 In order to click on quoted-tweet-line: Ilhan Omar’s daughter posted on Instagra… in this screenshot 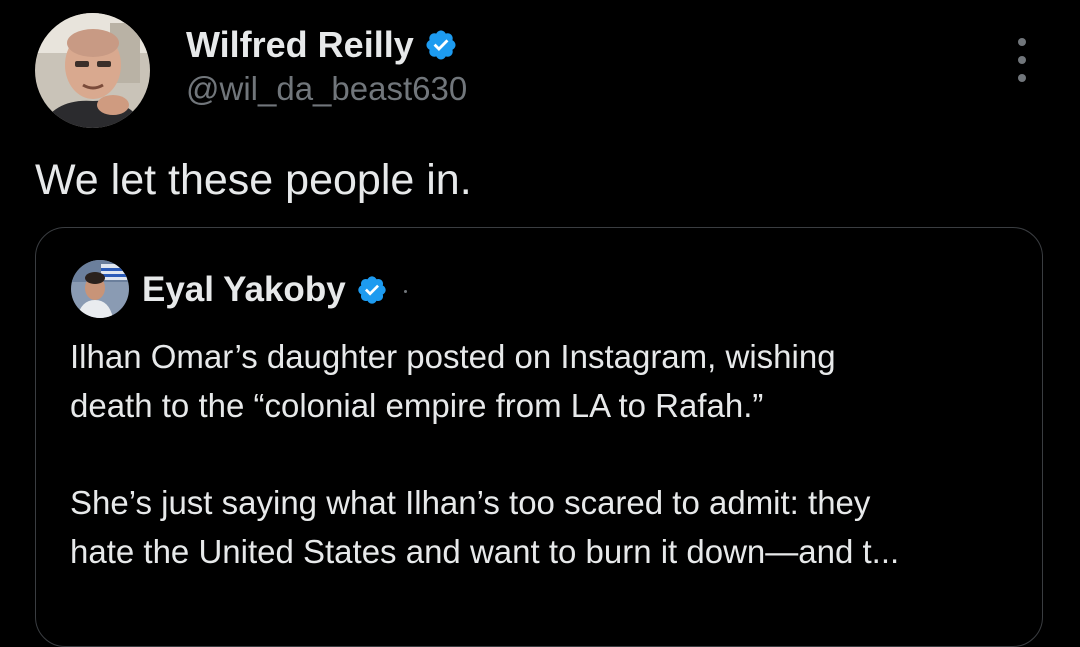, I will do `click(453, 356)`.